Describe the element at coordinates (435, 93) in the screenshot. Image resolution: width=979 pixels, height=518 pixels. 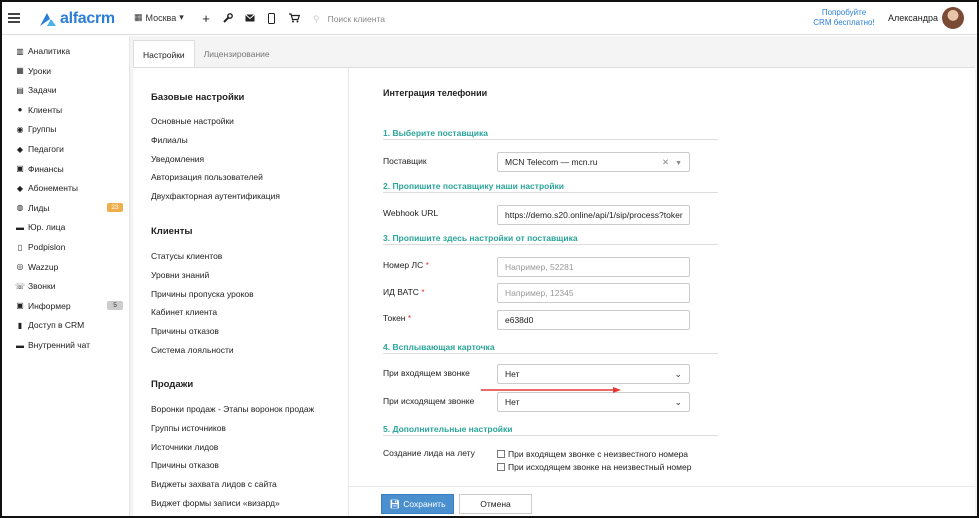
I see `page-title: Интеграция телефонии` at that location.